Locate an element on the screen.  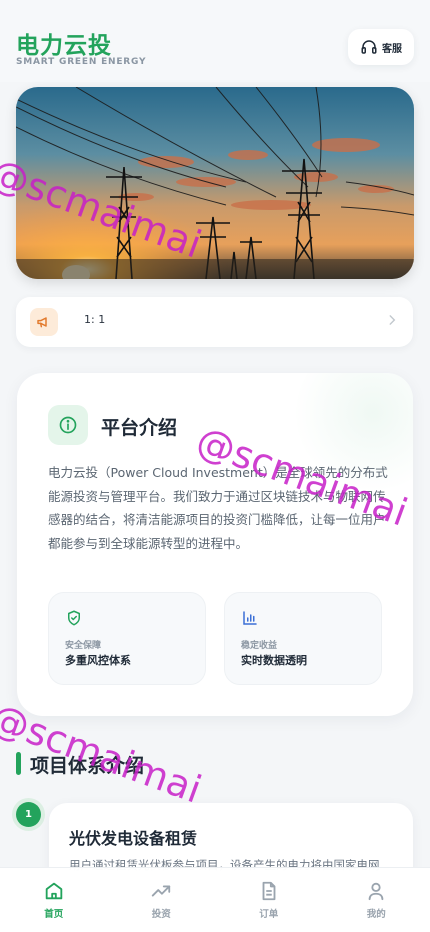
brand-title: 电力云投 is located at coordinates (64, 46).